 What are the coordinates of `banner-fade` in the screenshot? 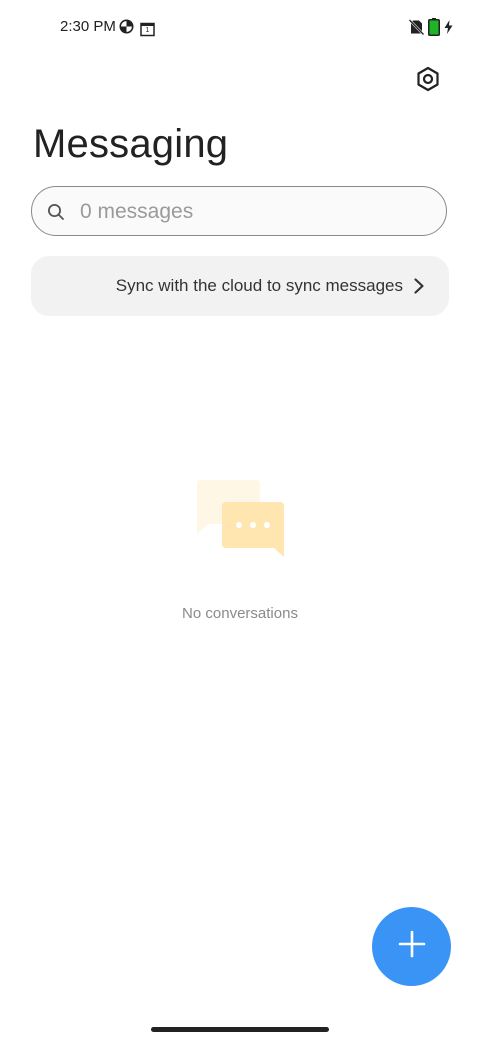 It's located at (60, 286).